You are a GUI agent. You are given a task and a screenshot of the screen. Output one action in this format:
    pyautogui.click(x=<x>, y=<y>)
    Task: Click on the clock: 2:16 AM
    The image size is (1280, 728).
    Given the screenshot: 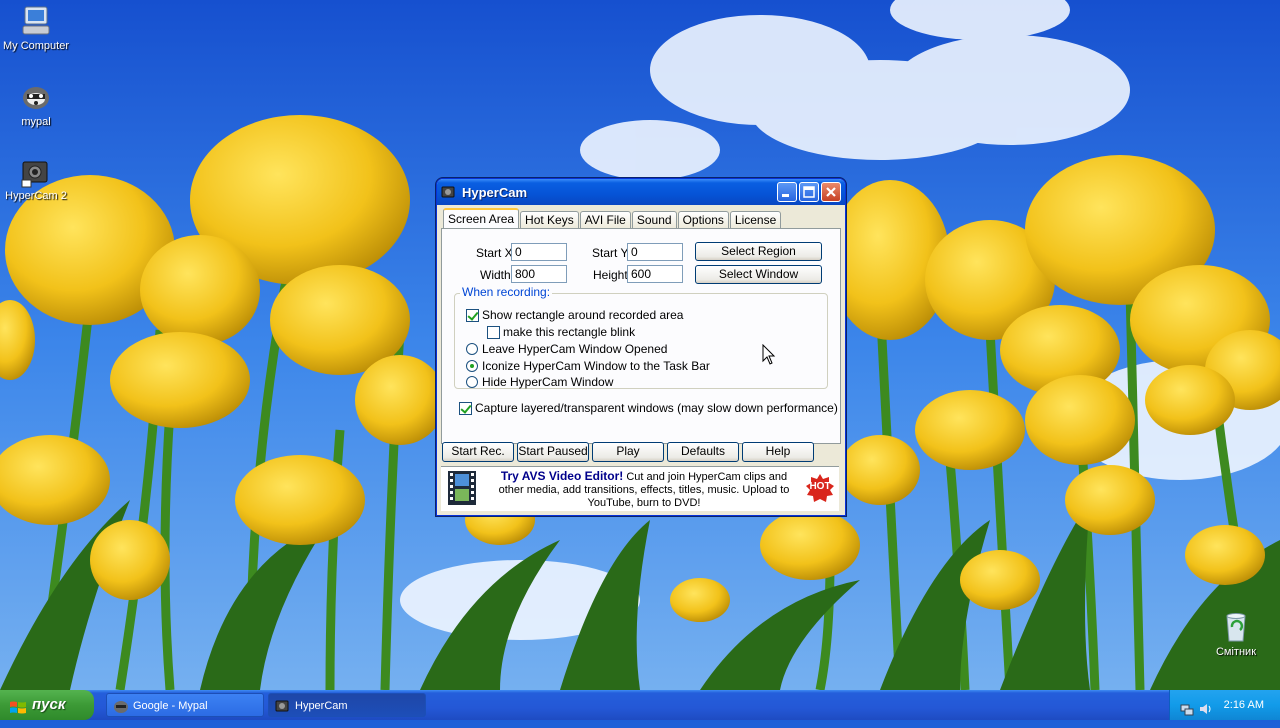 What is the action you would take?
    pyautogui.click(x=1244, y=705)
    